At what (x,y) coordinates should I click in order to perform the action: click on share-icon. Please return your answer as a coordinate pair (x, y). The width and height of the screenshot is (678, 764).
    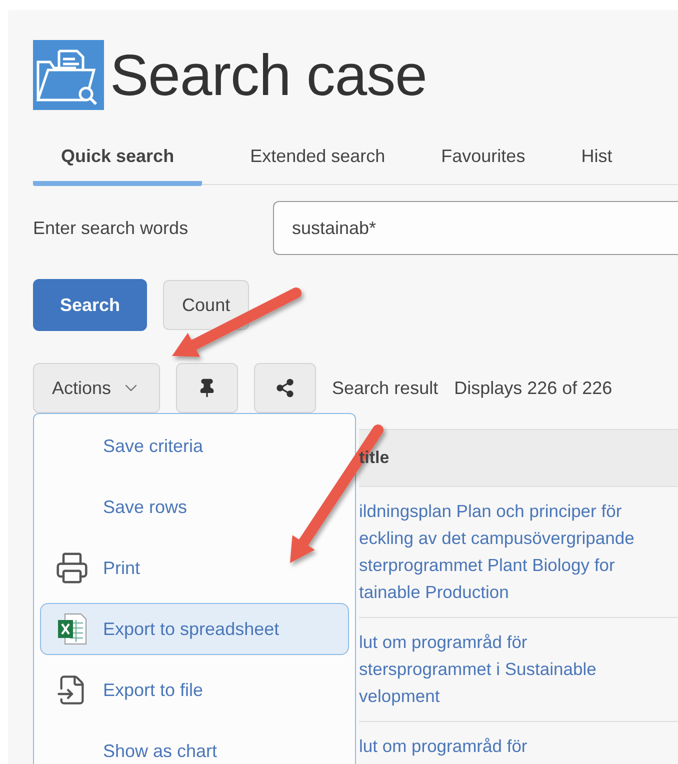
    Looking at the image, I should click on (285, 388).